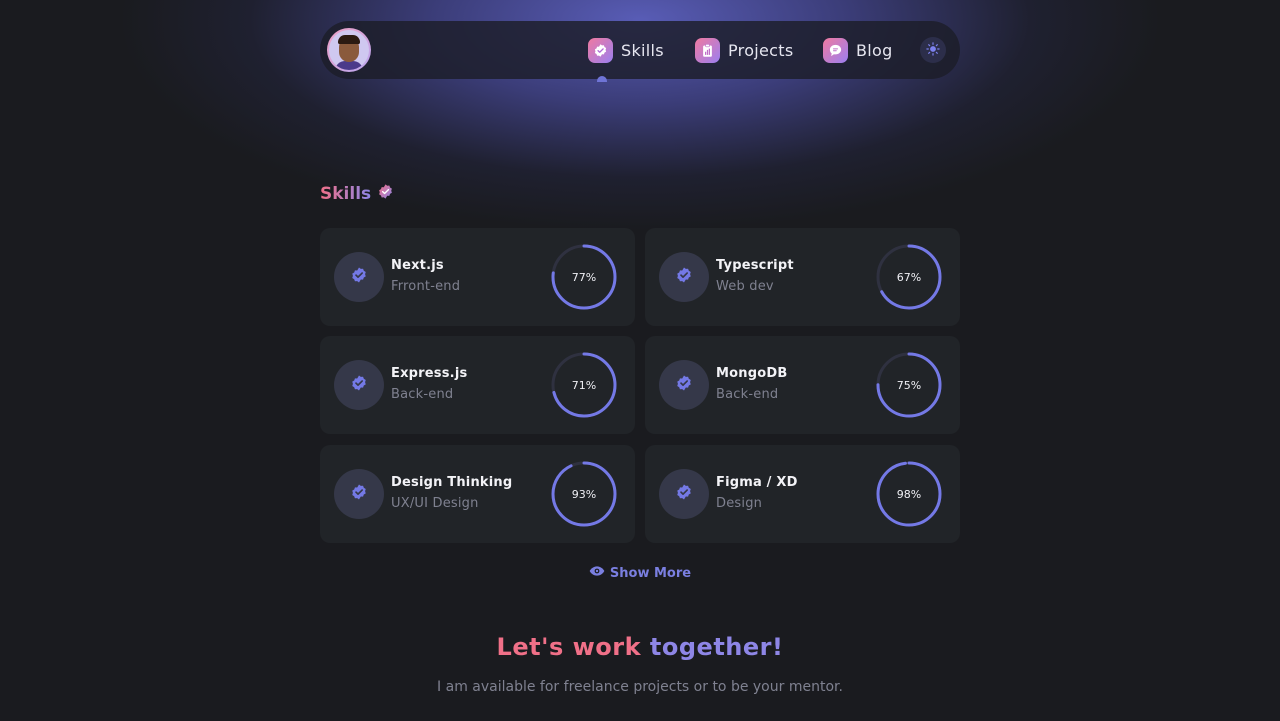 Image resolution: width=1280 pixels, height=721 pixels. I want to click on skill-card: Typescript Web dev 67%, so click(802, 277).